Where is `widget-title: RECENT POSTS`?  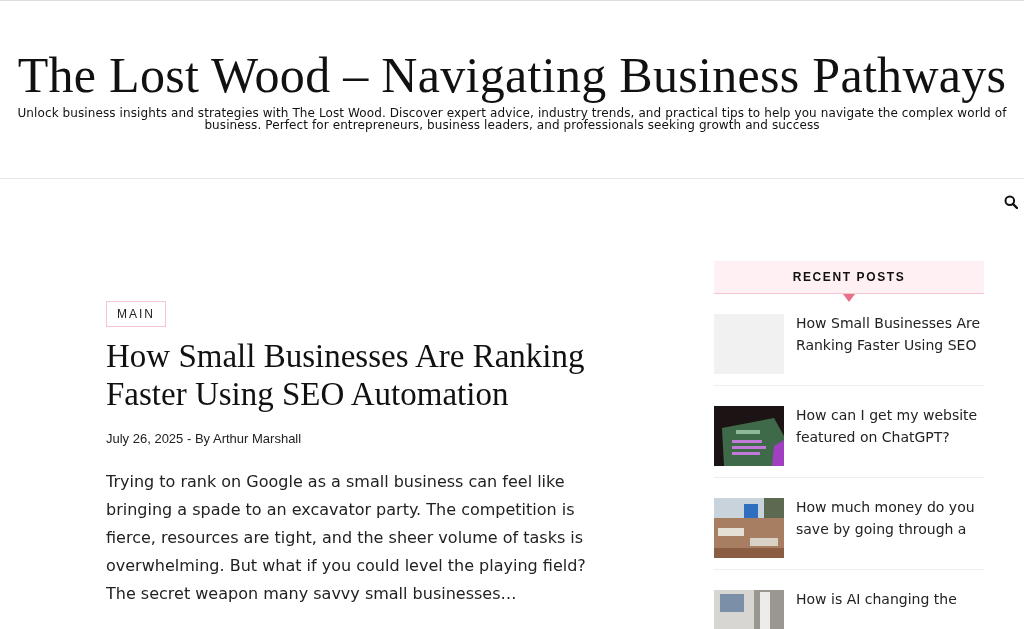
widget-title: RECENT POSTS is located at coordinates (849, 277).